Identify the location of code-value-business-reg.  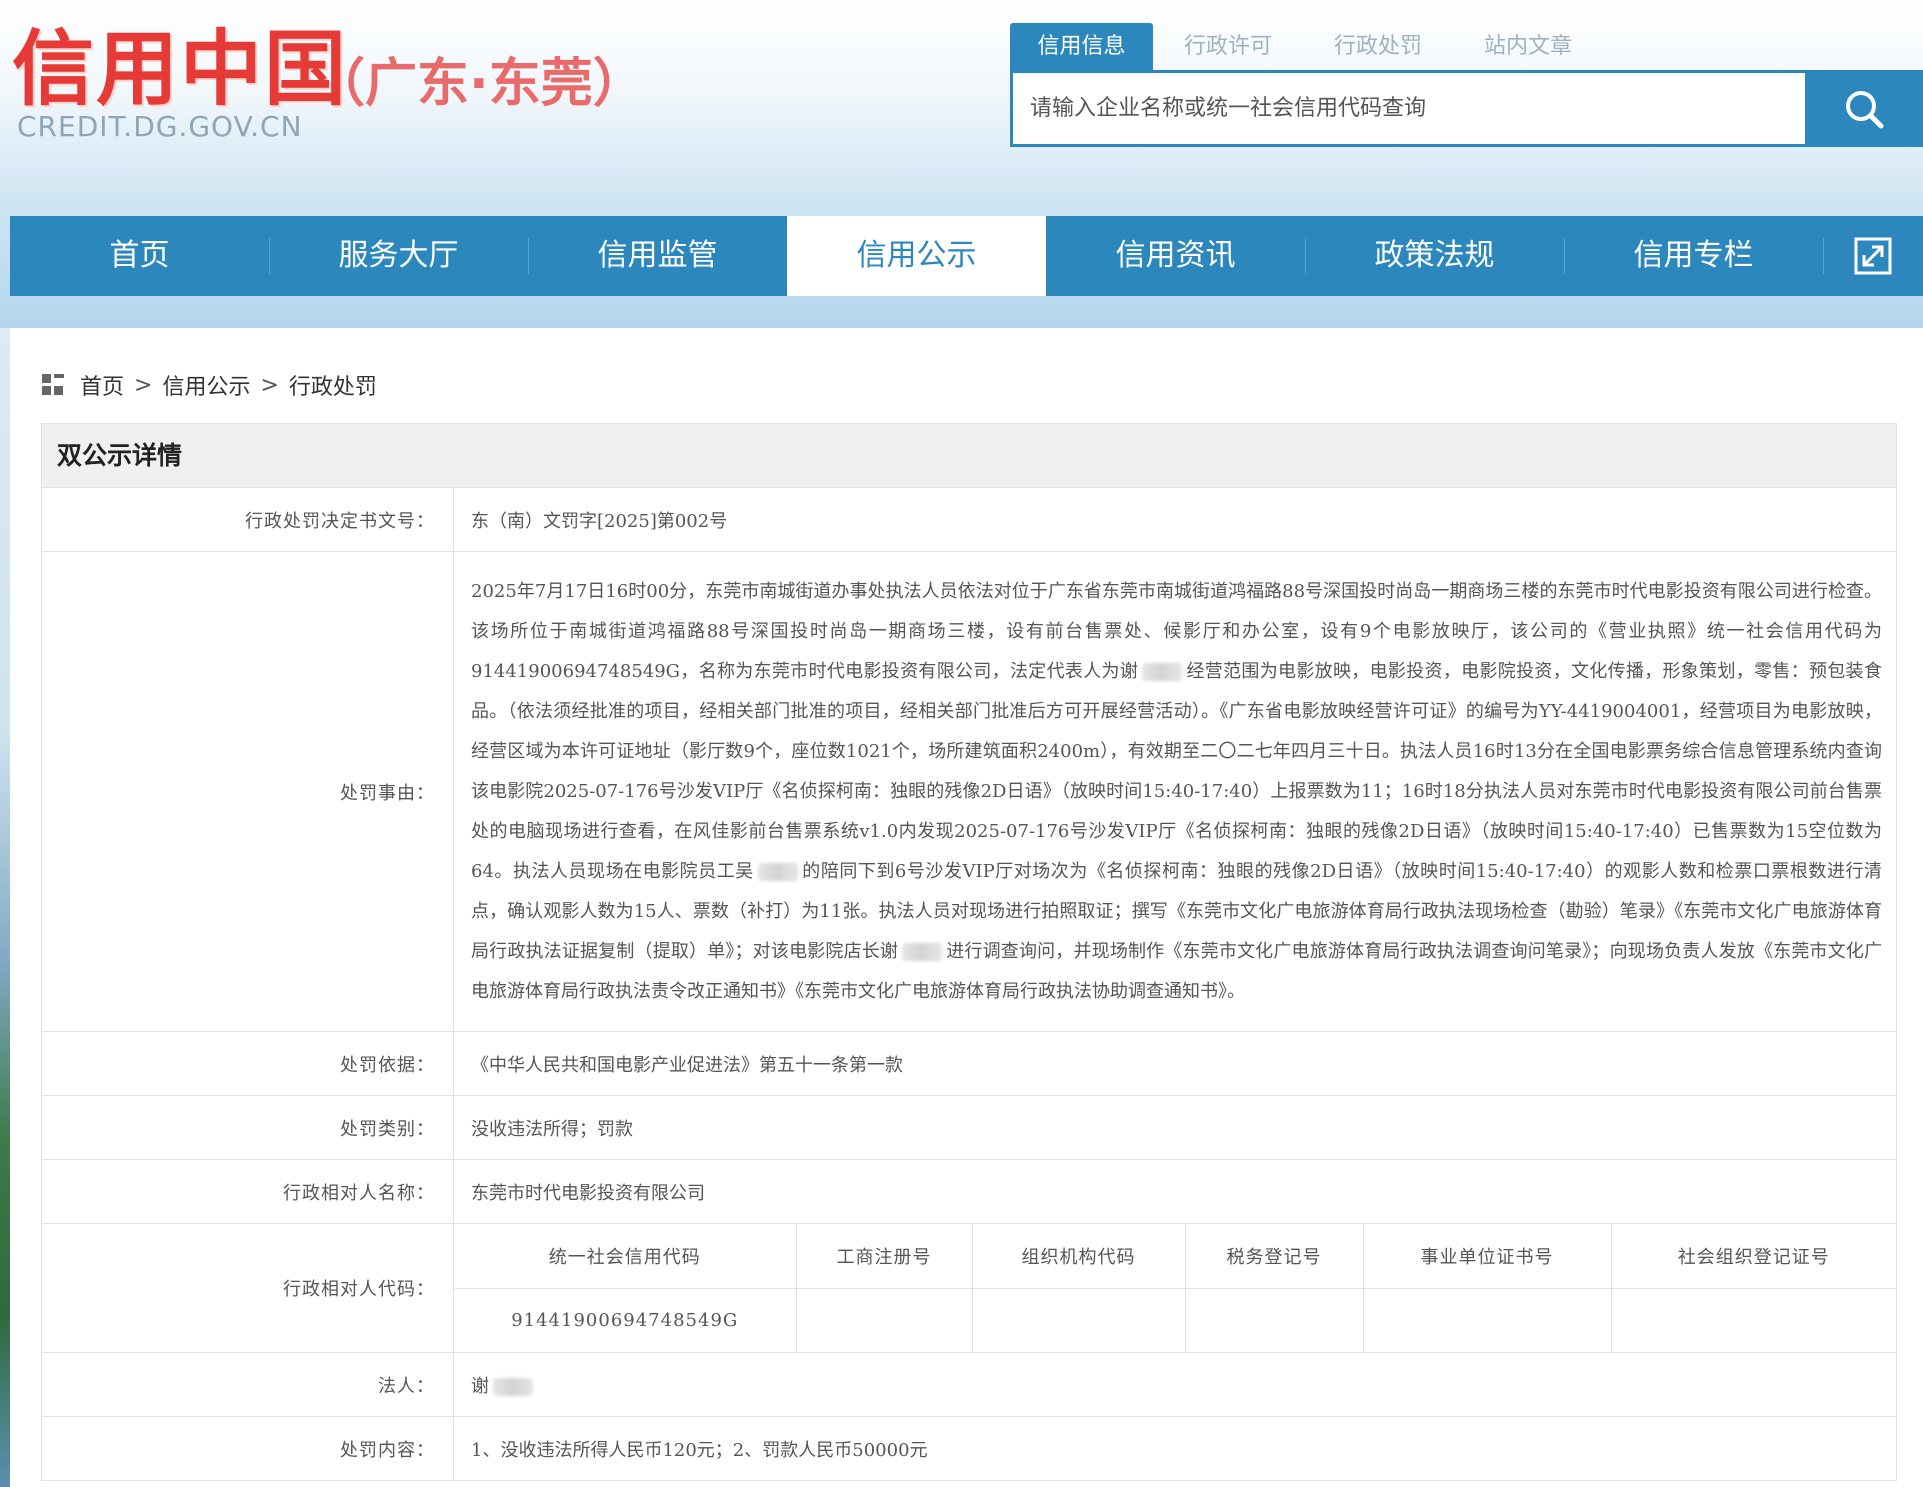
(884, 1320).